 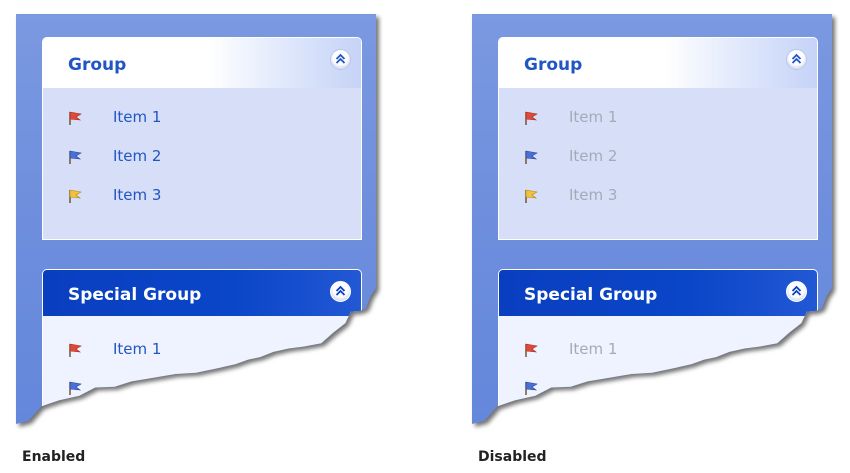 What do you see at coordinates (512, 457) in the screenshot?
I see `state-caption: Disabled` at bounding box center [512, 457].